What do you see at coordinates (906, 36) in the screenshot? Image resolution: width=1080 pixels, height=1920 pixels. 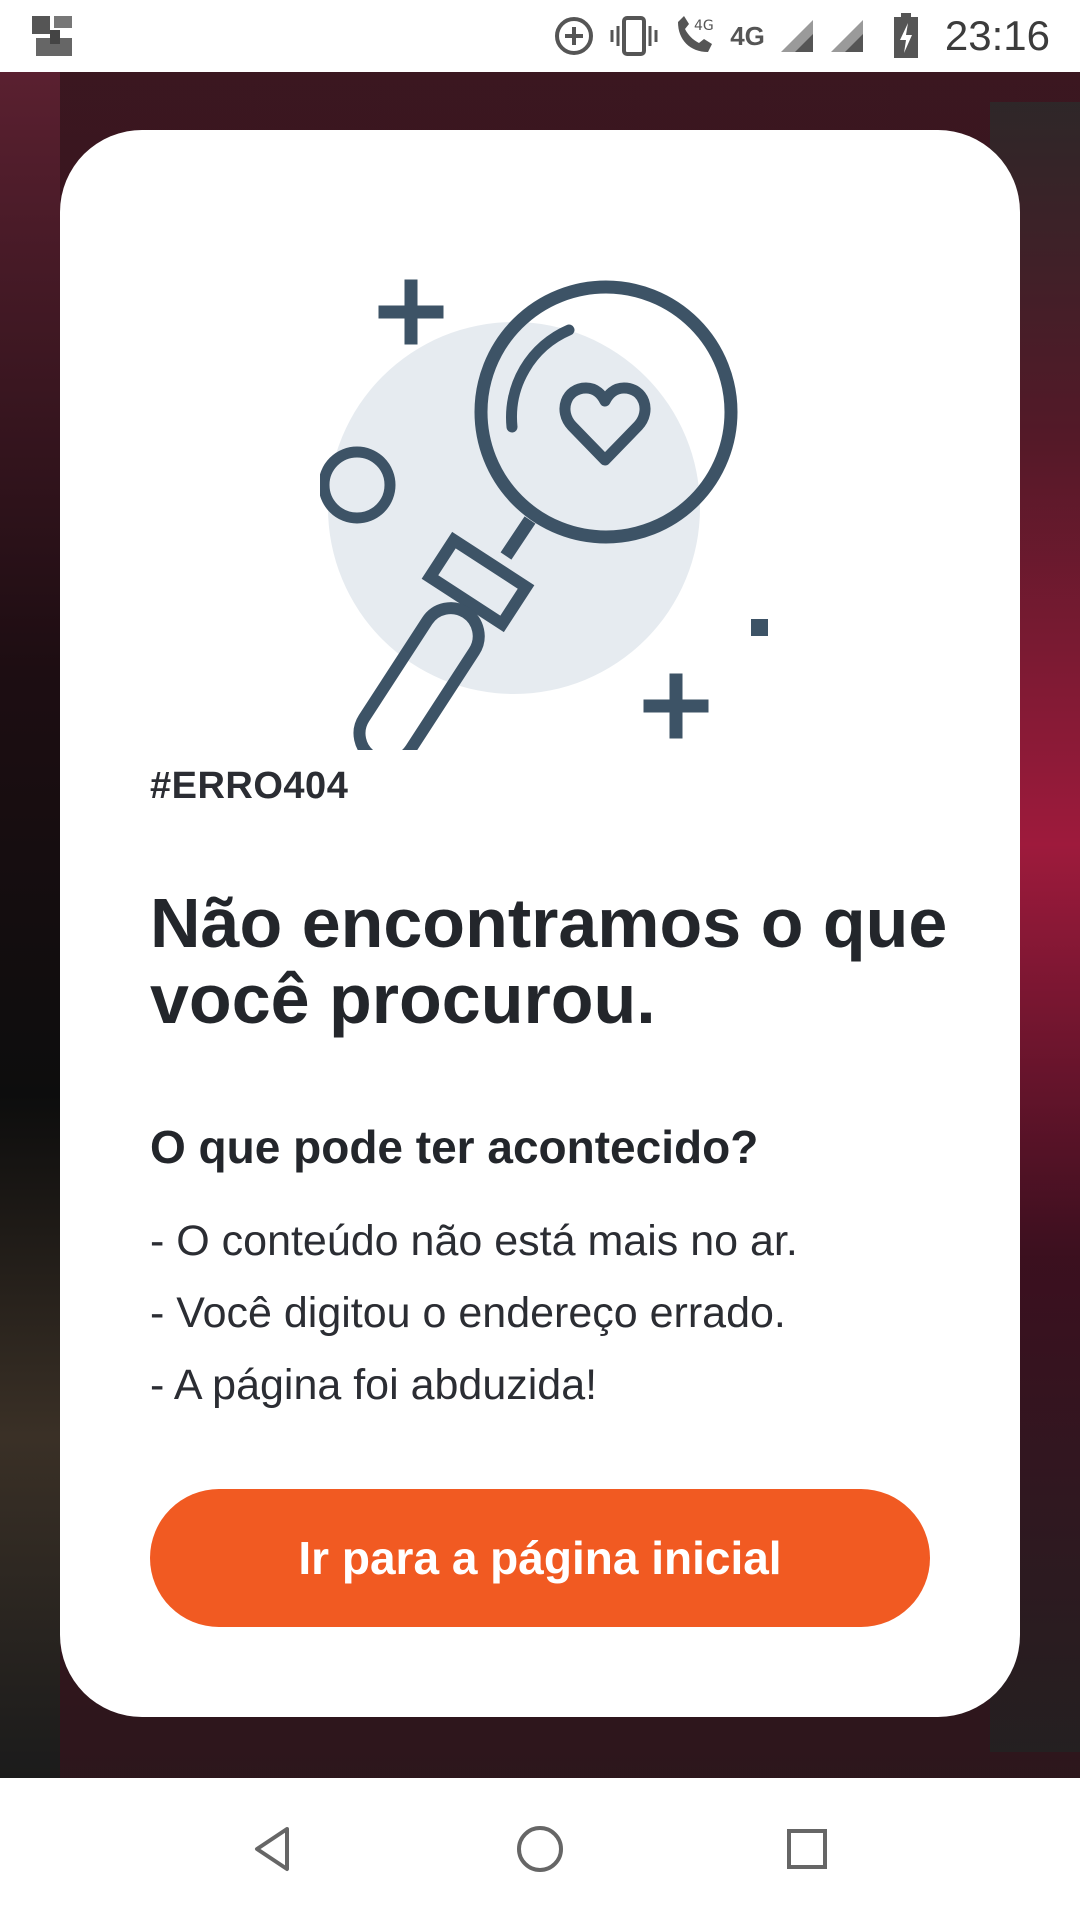 I see `battery-charging-icon` at bounding box center [906, 36].